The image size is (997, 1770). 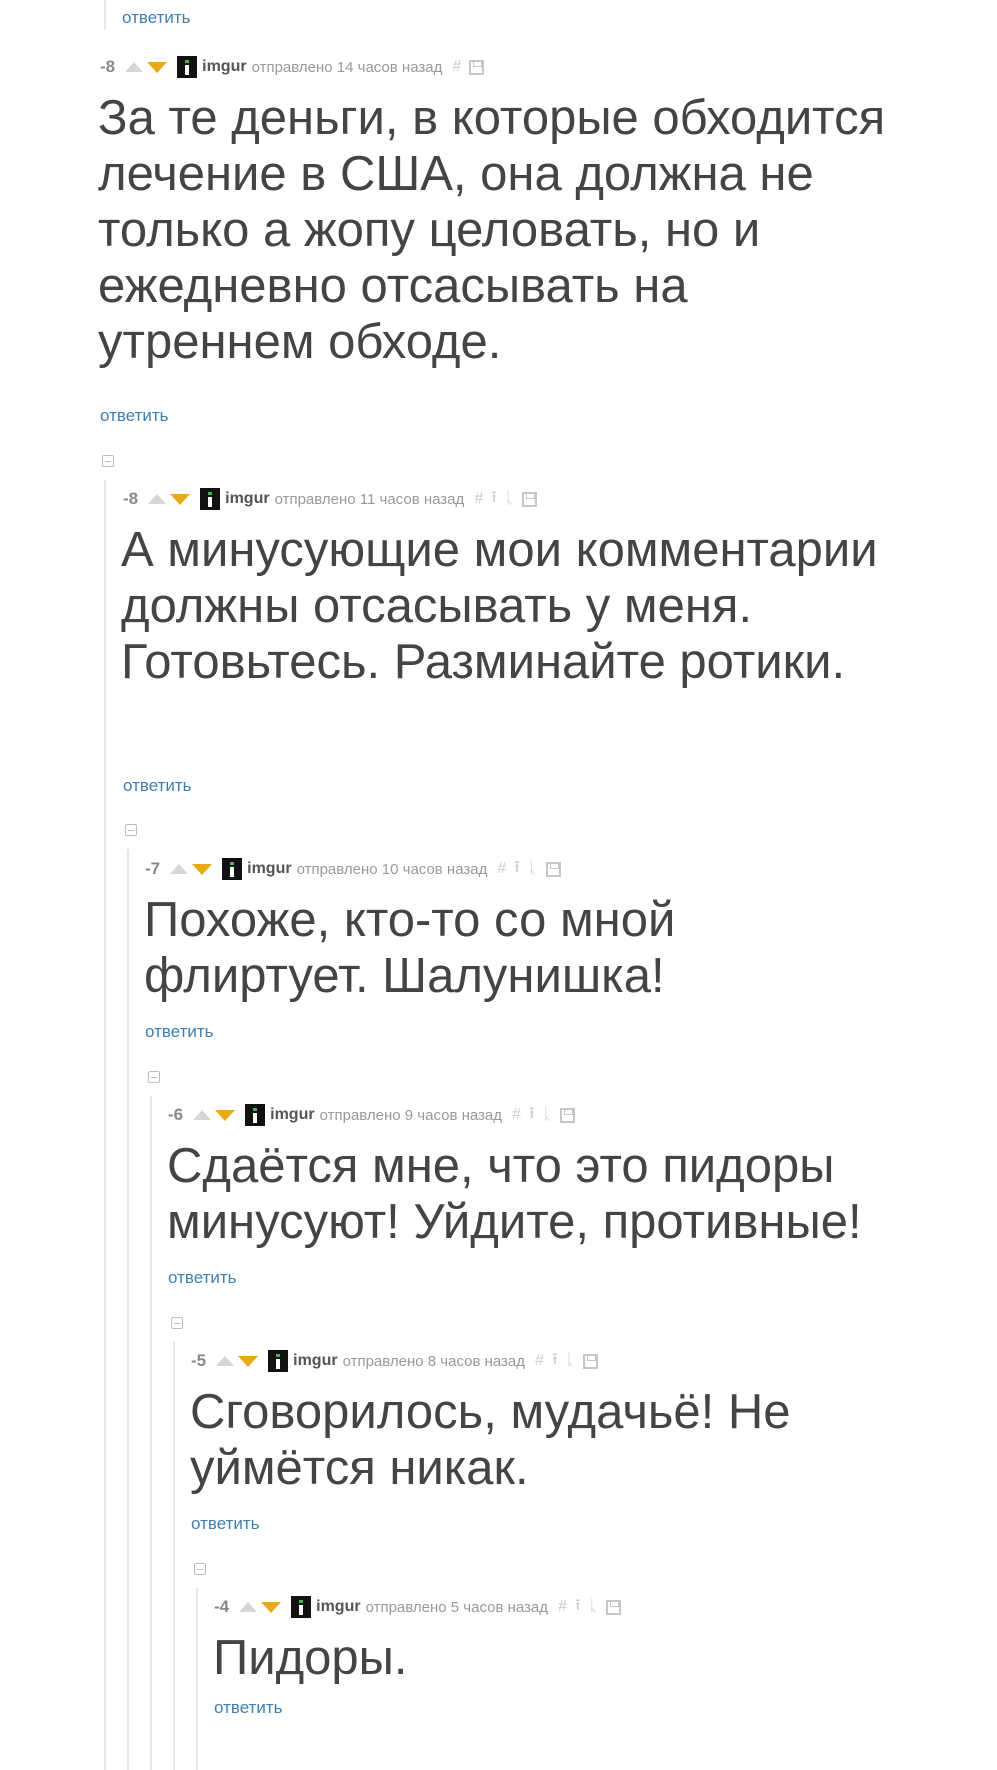 I want to click on comment-score: -6, so click(x=176, y=1114).